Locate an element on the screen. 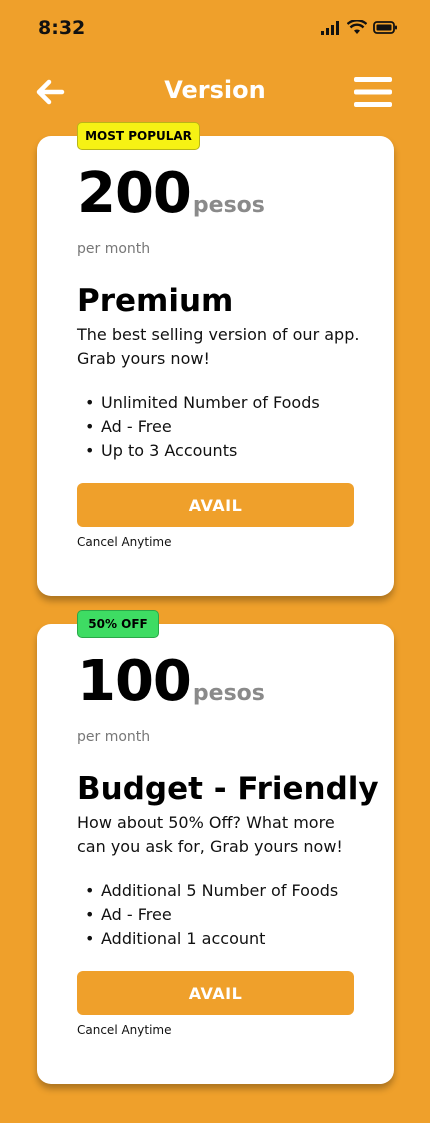  price: 100 pesos is located at coordinates (171, 682).